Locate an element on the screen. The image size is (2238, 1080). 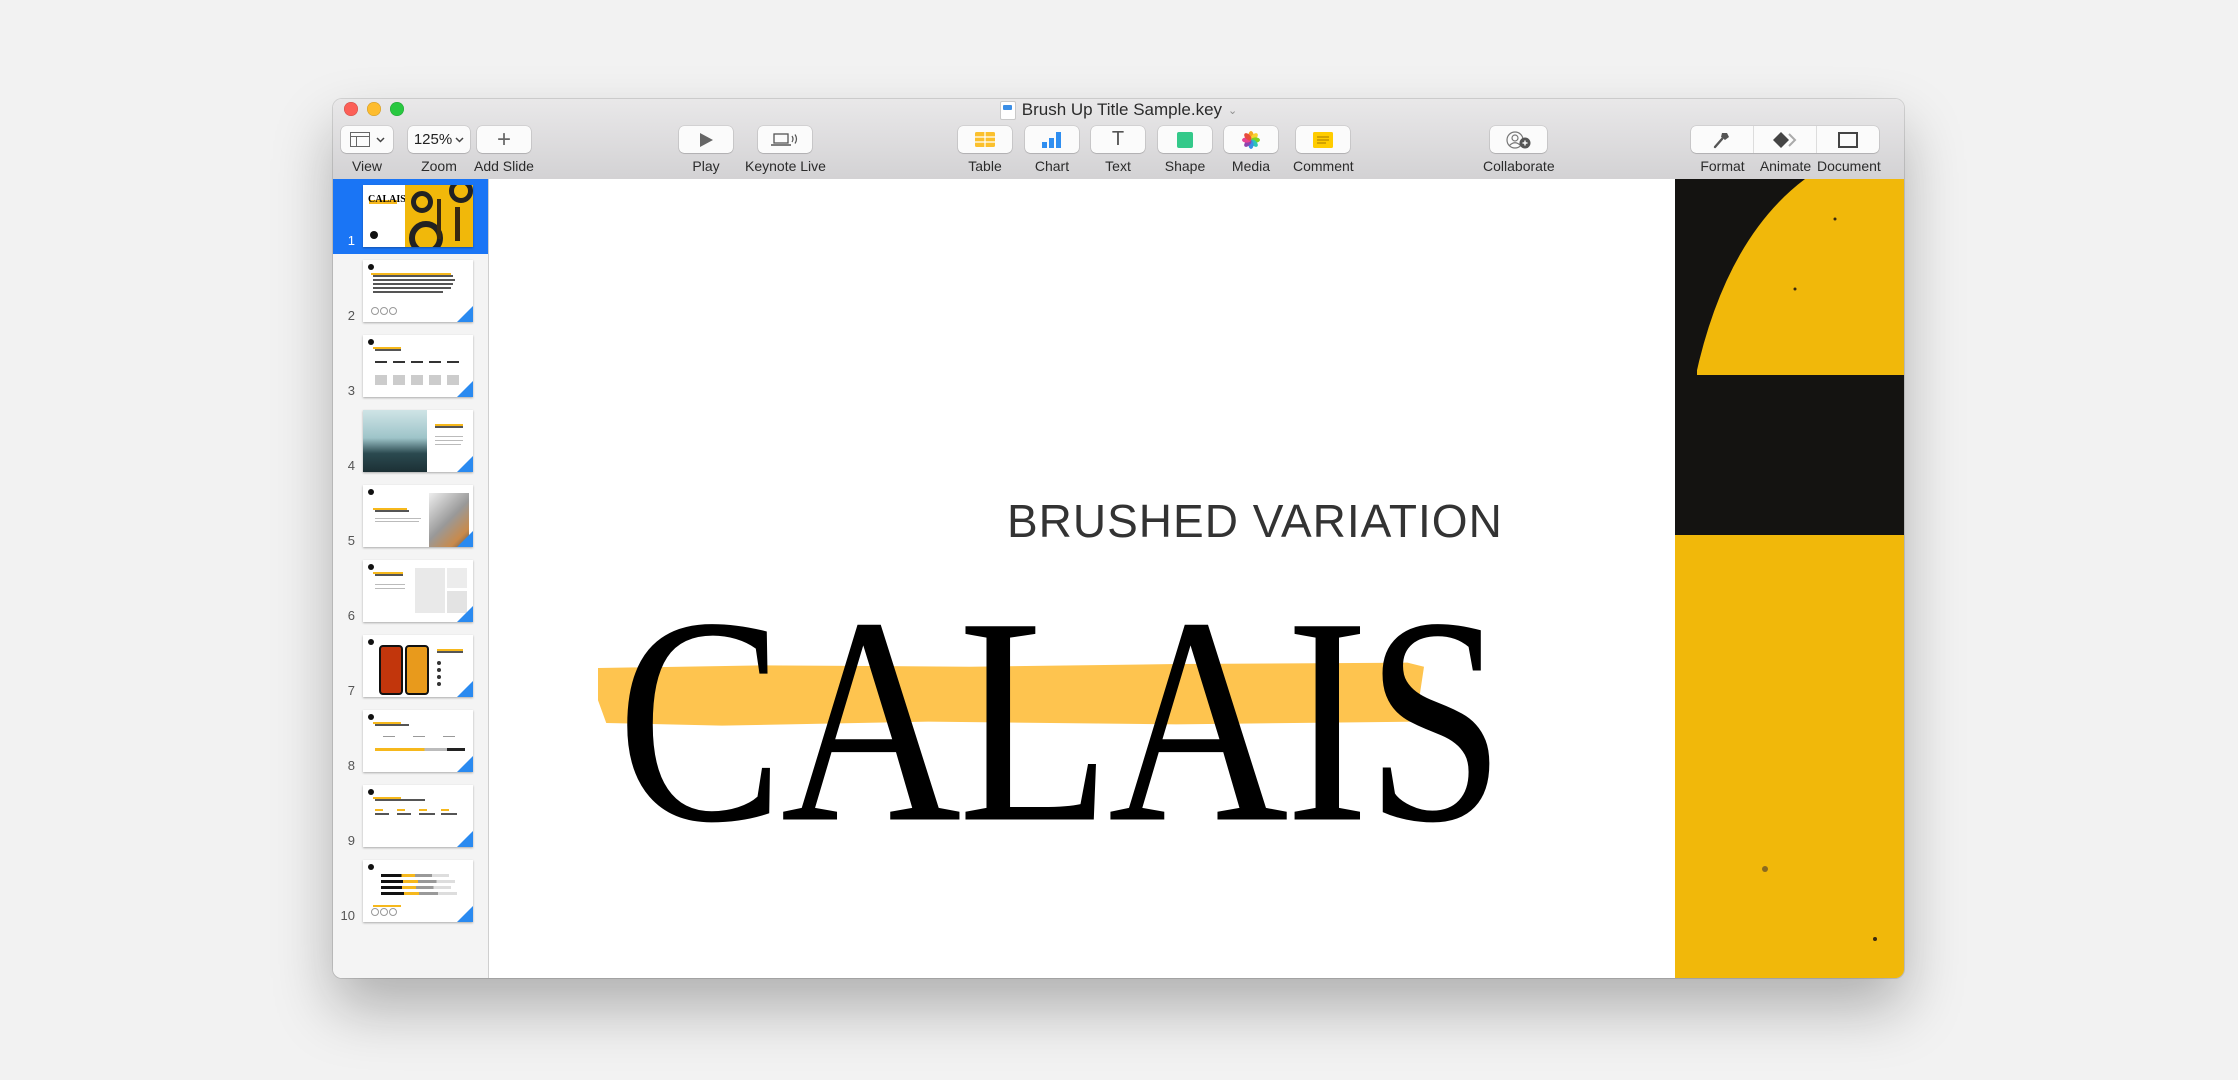
slide-number: 7 is located at coordinates (351, 690).